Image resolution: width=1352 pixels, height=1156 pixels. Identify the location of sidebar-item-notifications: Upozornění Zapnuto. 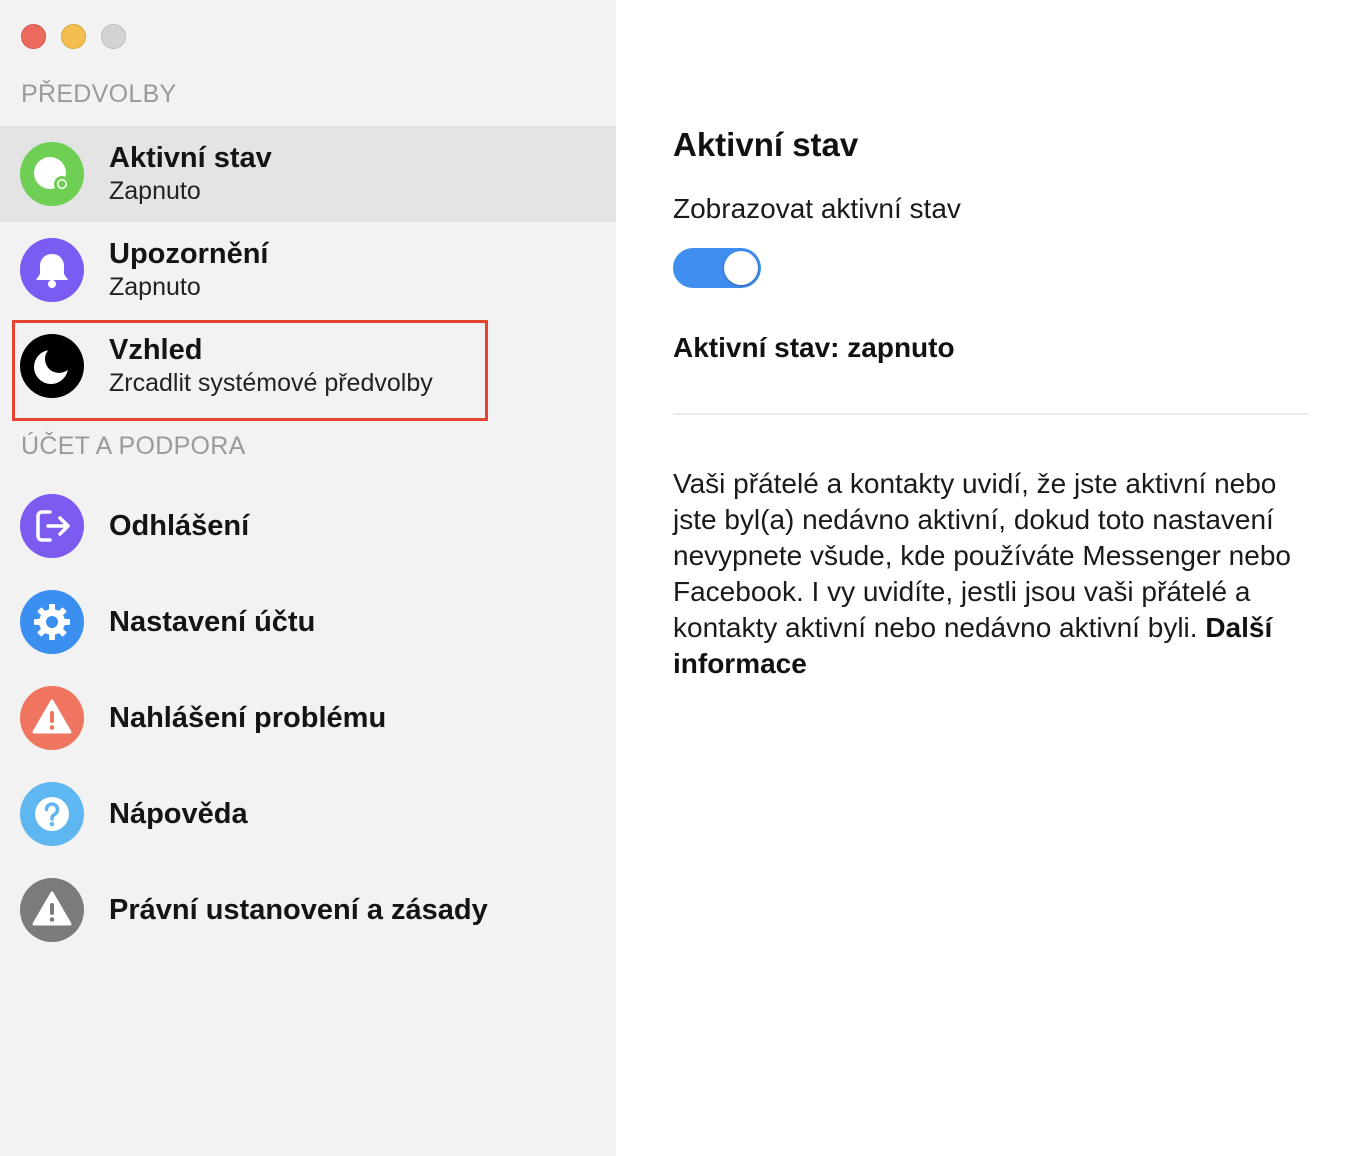
(308, 270).